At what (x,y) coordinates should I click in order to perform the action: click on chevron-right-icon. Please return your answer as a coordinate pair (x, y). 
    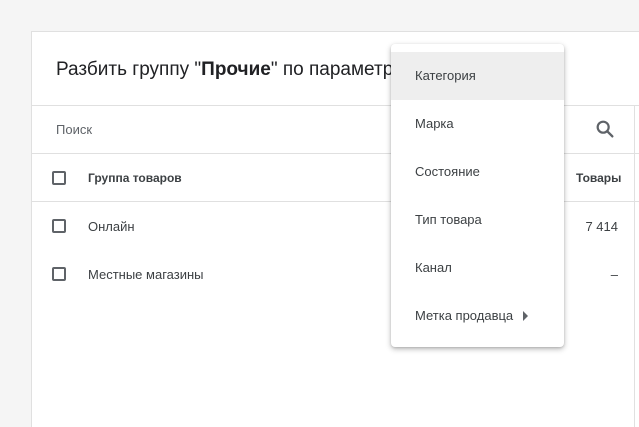
    Looking at the image, I should click on (526, 315).